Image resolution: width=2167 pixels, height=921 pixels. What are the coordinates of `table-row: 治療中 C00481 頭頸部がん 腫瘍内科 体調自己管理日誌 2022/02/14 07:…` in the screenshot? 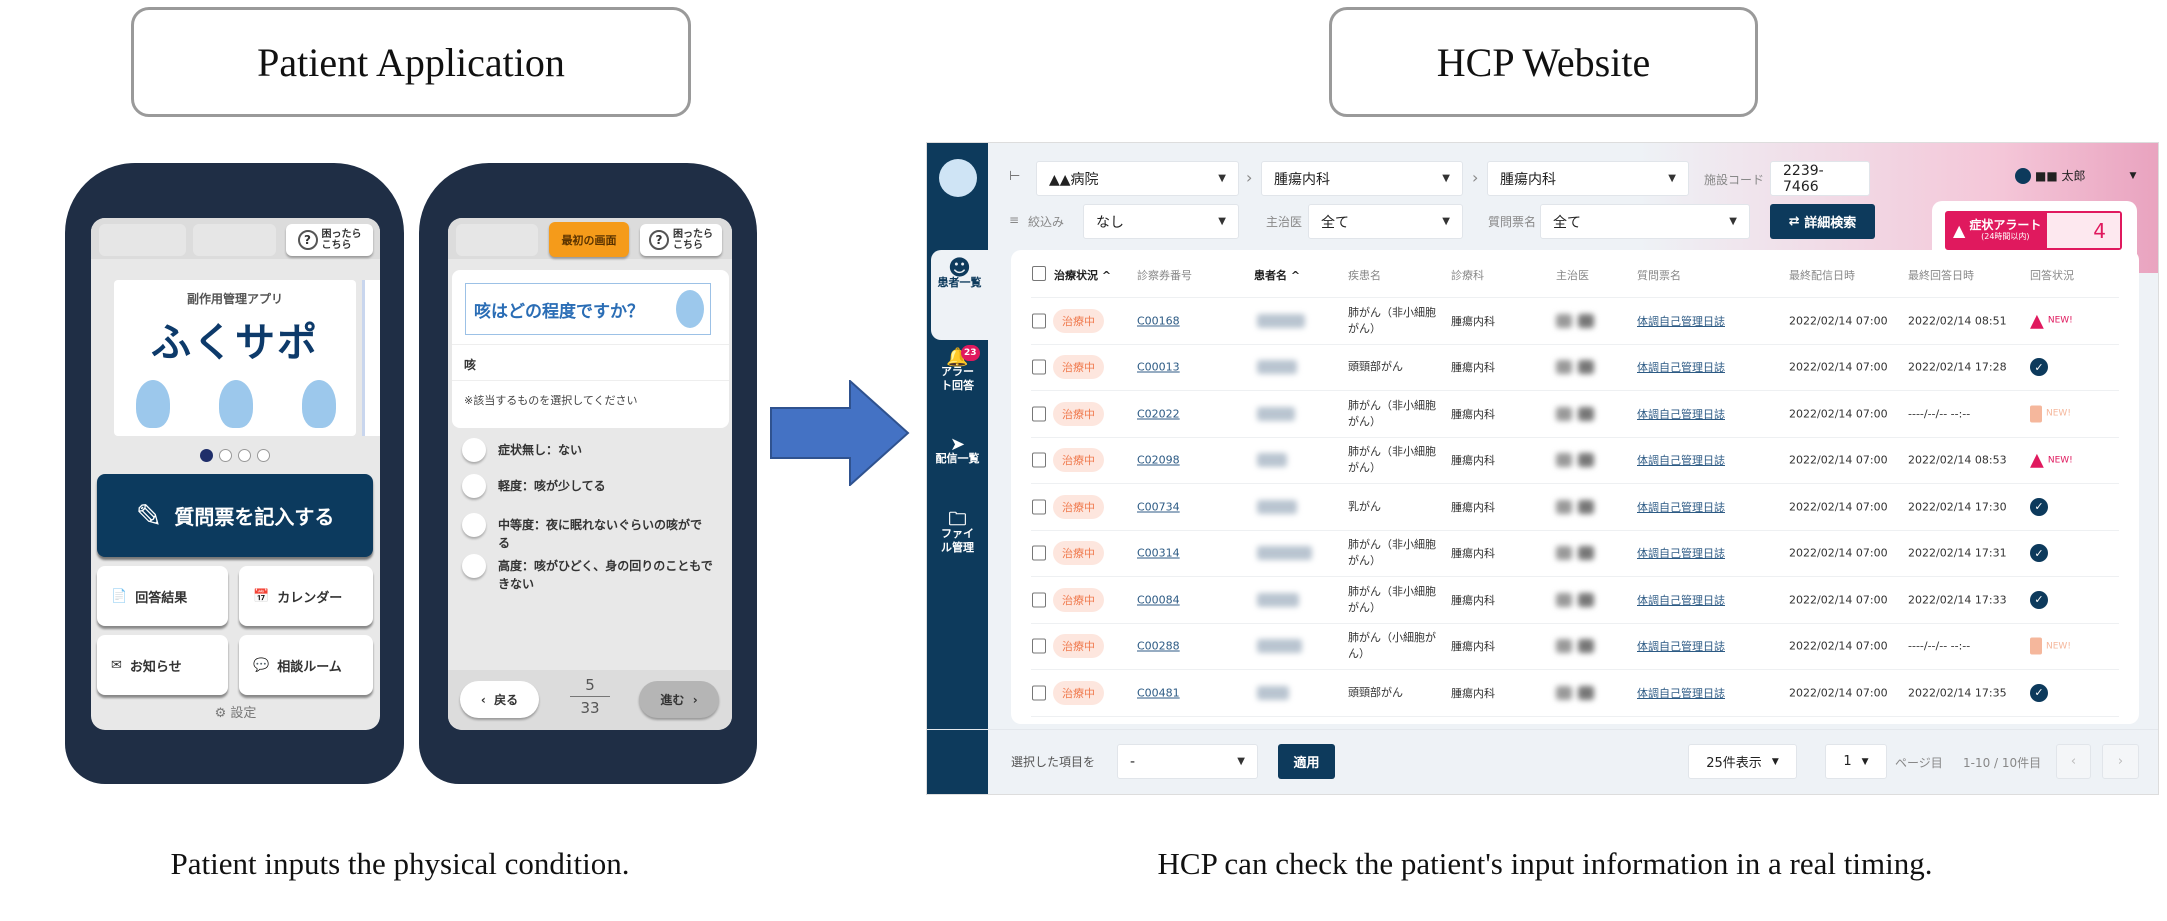 It's located at (1575, 693).